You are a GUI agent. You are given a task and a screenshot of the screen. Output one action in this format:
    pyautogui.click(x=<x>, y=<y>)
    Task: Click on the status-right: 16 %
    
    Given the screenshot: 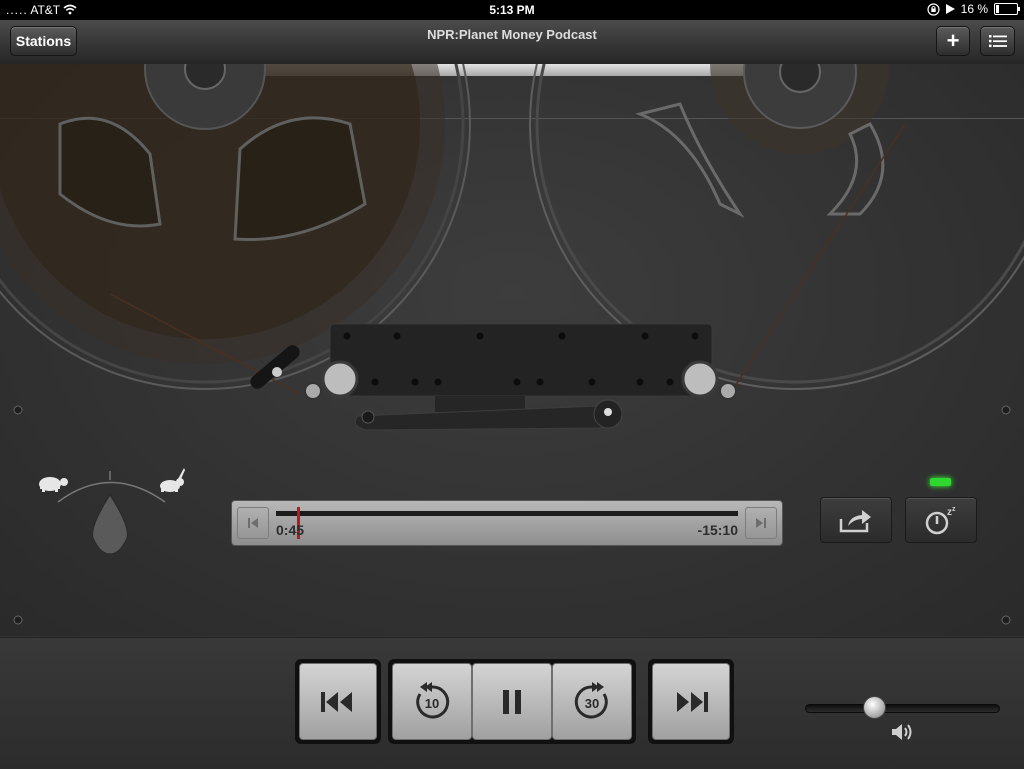 What is the action you would take?
    pyautogui.click(x=973, y=9)
    